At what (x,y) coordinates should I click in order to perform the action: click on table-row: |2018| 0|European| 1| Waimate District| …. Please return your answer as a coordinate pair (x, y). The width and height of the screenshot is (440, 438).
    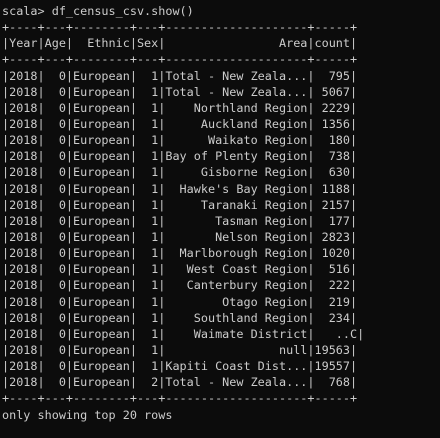
    Looking at the image, I should click on (183, 333).